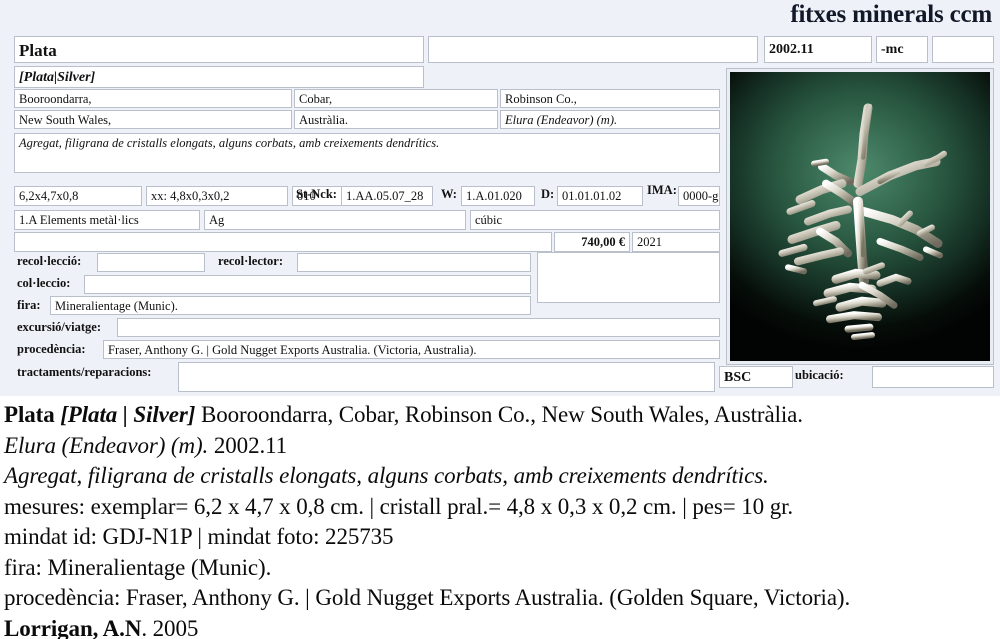 This screenshot has height=639, width=1000. What do you see at coordinates (628, 277) in the screenshot?
I see `side-notes-field` at bounding box center [628, 277].